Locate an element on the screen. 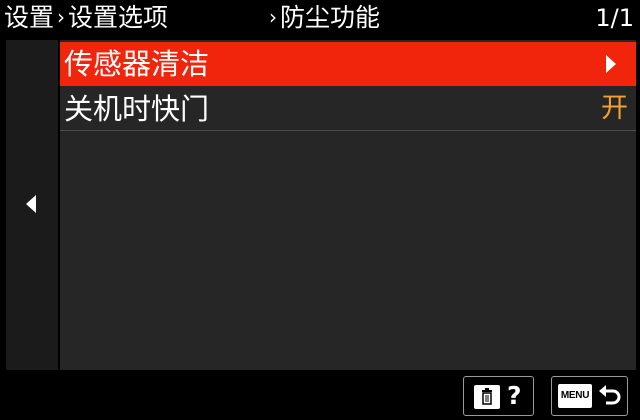 The width and height of the screenshot is (640, 420). page-title-text: 防尘功能 is located at coordinates (330, 17).